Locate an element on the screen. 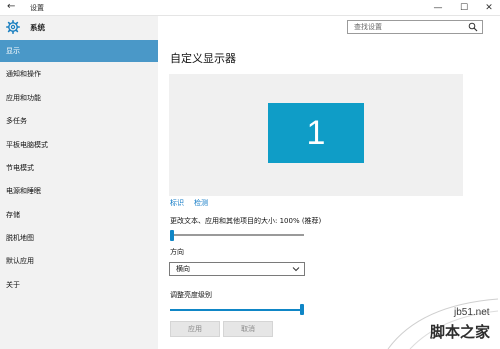 This screenshot has height=349, width=500. title-bar: ← 设置 — ☐ ✕ is located at coordinates (250, 8).